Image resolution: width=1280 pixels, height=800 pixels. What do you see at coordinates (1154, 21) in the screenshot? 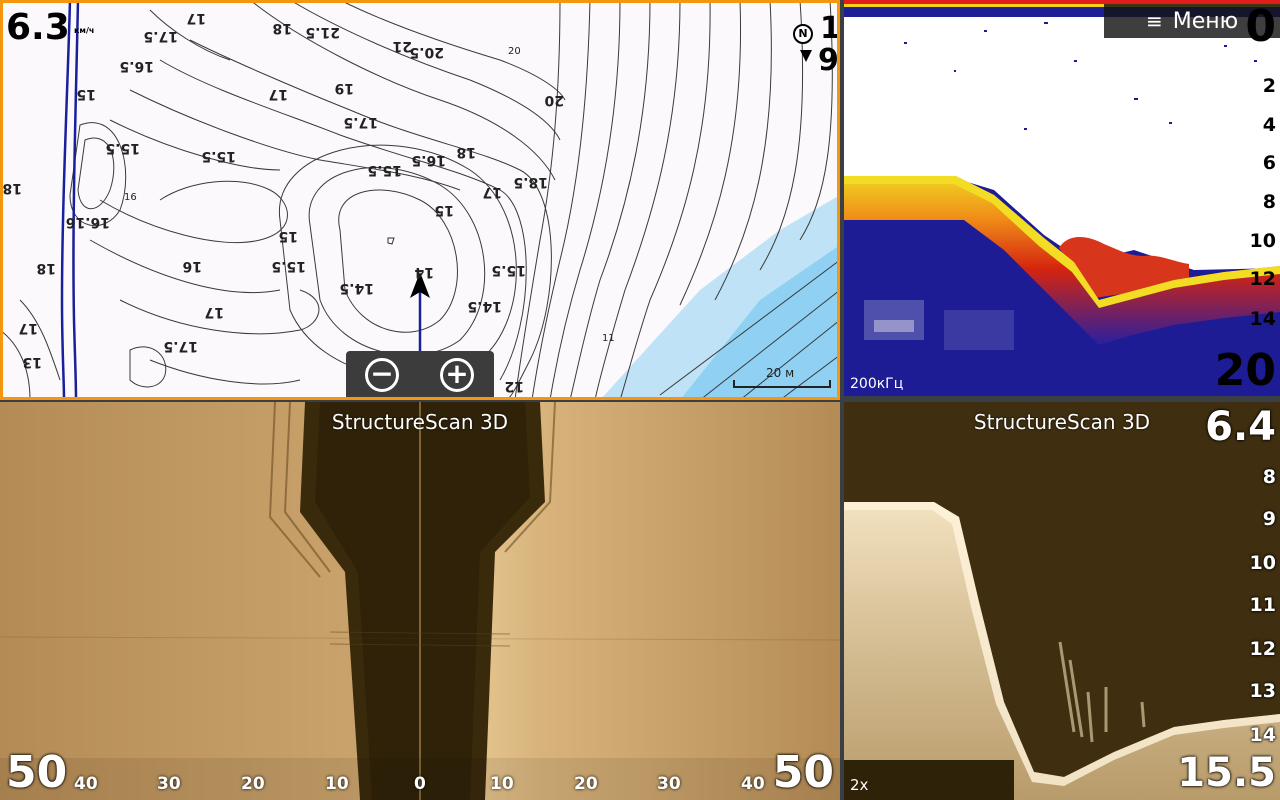
I see `hamburger-icon: ≡` at bounding box center [1154, 21].